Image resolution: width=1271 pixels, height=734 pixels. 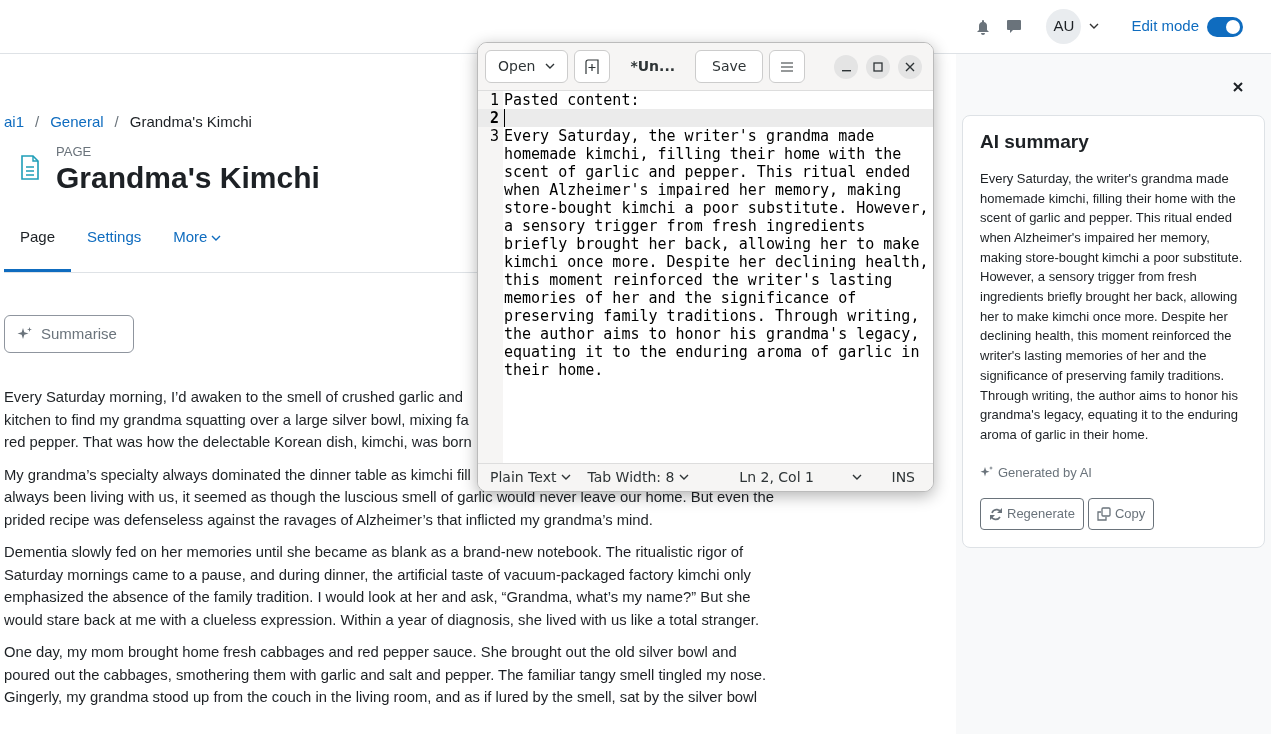 What do you see at coordinates (69, 333) in the screenshot?
I see `summarise-button: Summarise` at bounding box center [69, 333].